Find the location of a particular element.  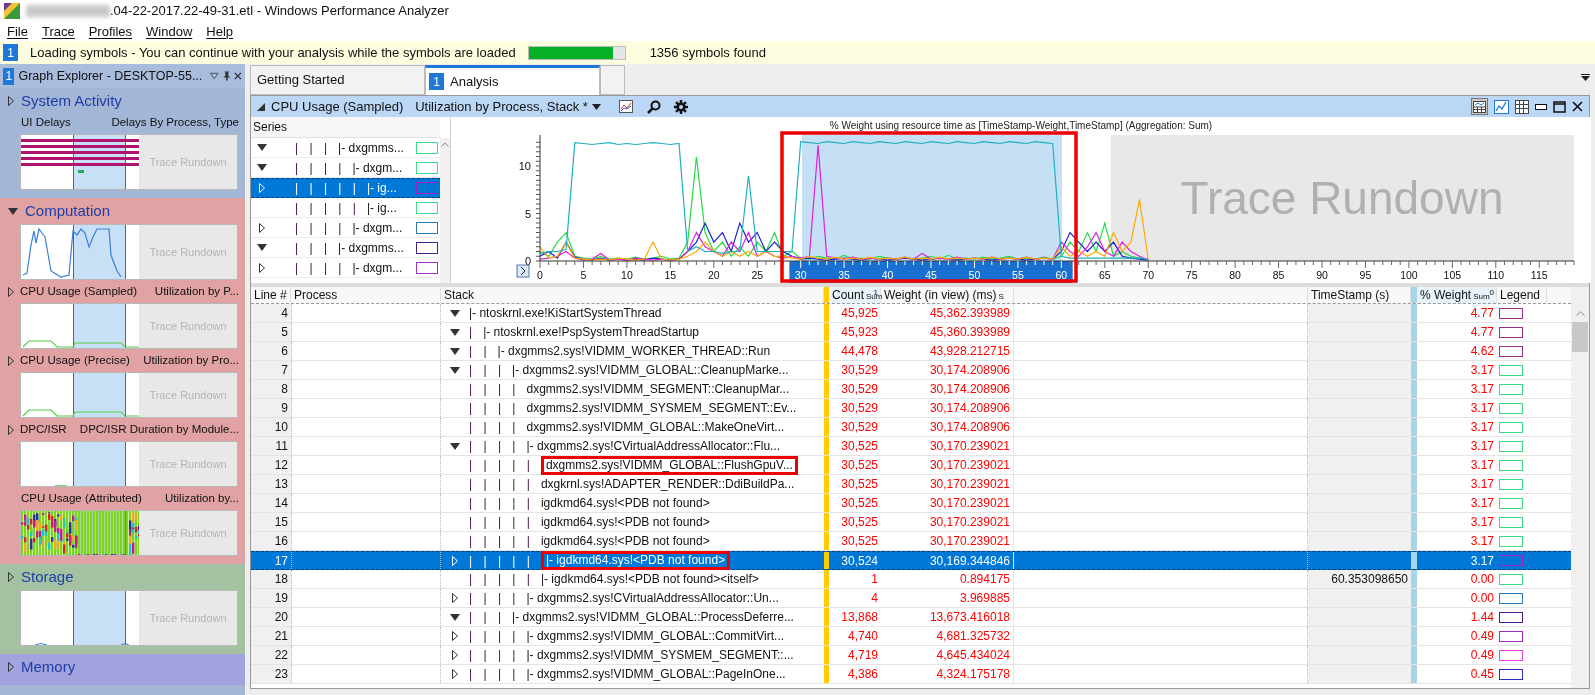

graph-title: DPC/ISR is located at coordinates (43, 429).